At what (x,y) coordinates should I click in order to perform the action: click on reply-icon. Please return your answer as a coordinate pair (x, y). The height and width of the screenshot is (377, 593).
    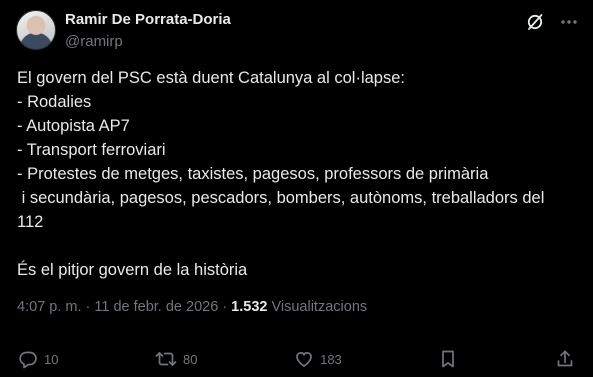
    Looking at the image, I should click on (28, 359).